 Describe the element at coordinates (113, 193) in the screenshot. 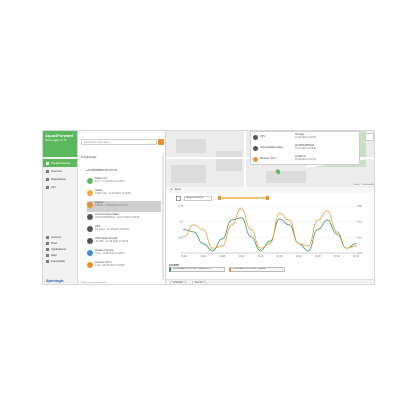

I see `sensor-value: 0.836 mAh - 11-06-2024 12:28:50` at that location.